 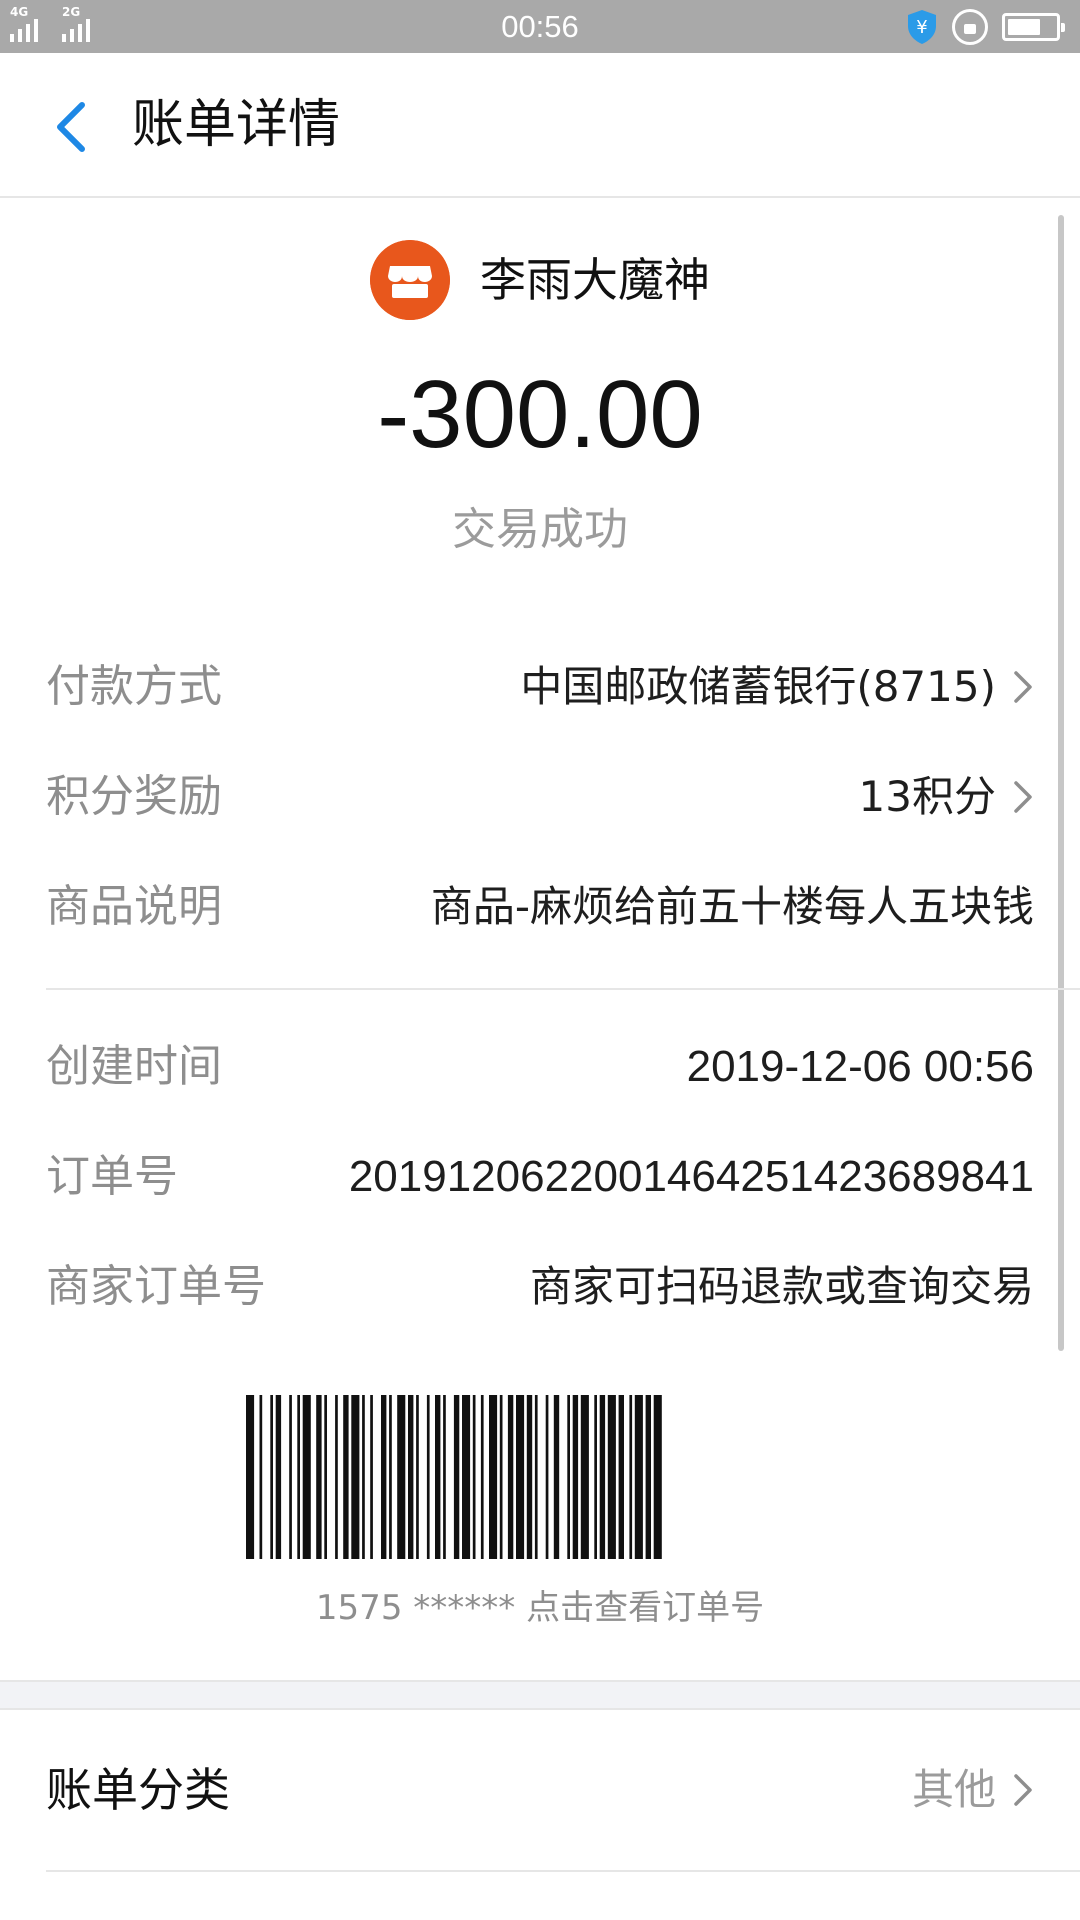 What do you see at coordinates (540, 1790) in the screenshot?
I see `bill-category-row: 账单分类 其他` at bounding box center [540, 1790].